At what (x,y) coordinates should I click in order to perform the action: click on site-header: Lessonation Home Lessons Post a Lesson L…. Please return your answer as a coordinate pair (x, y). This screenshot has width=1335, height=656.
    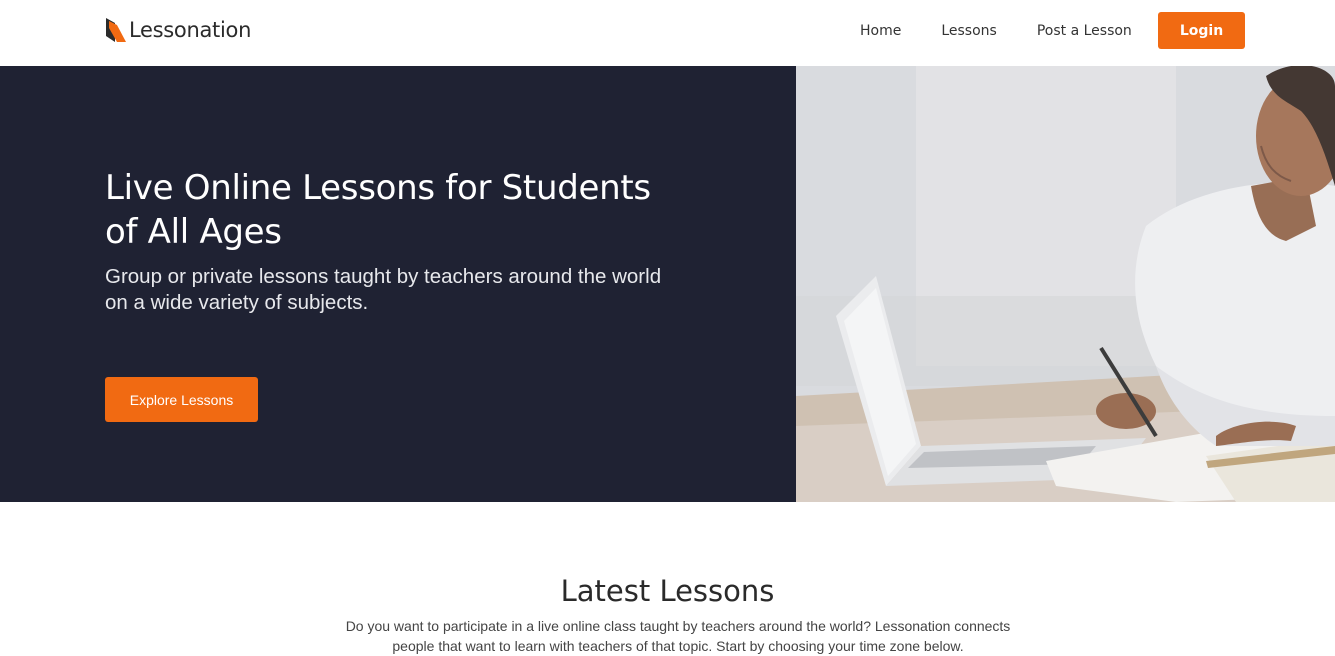
    Looking at the image, I should click on (667, 33).